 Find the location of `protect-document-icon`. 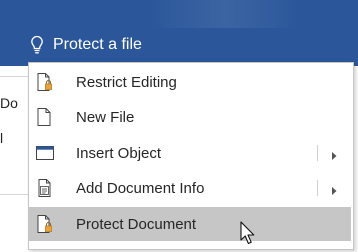

protect-document-icon is located at coordinates (45, 224).